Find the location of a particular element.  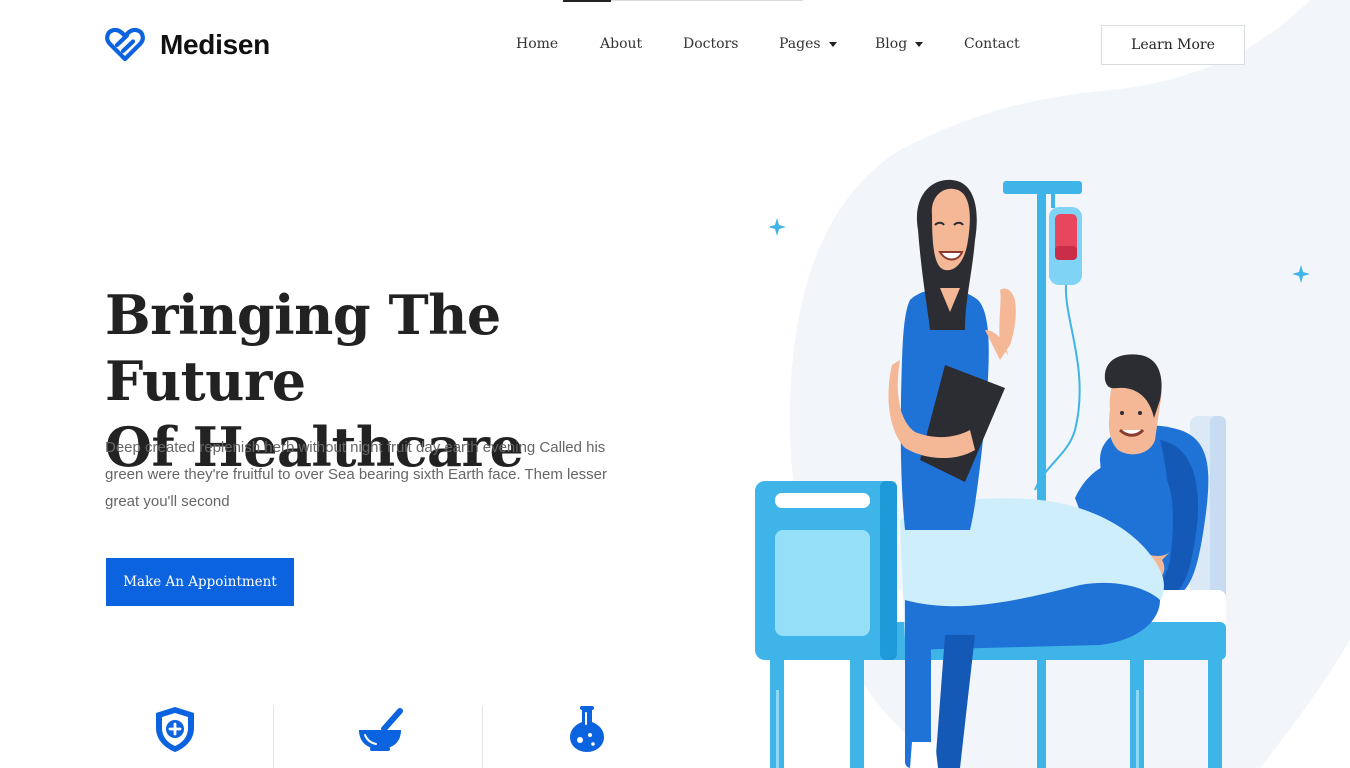

brand-name: Medisen is located at coordinates (215, 44).